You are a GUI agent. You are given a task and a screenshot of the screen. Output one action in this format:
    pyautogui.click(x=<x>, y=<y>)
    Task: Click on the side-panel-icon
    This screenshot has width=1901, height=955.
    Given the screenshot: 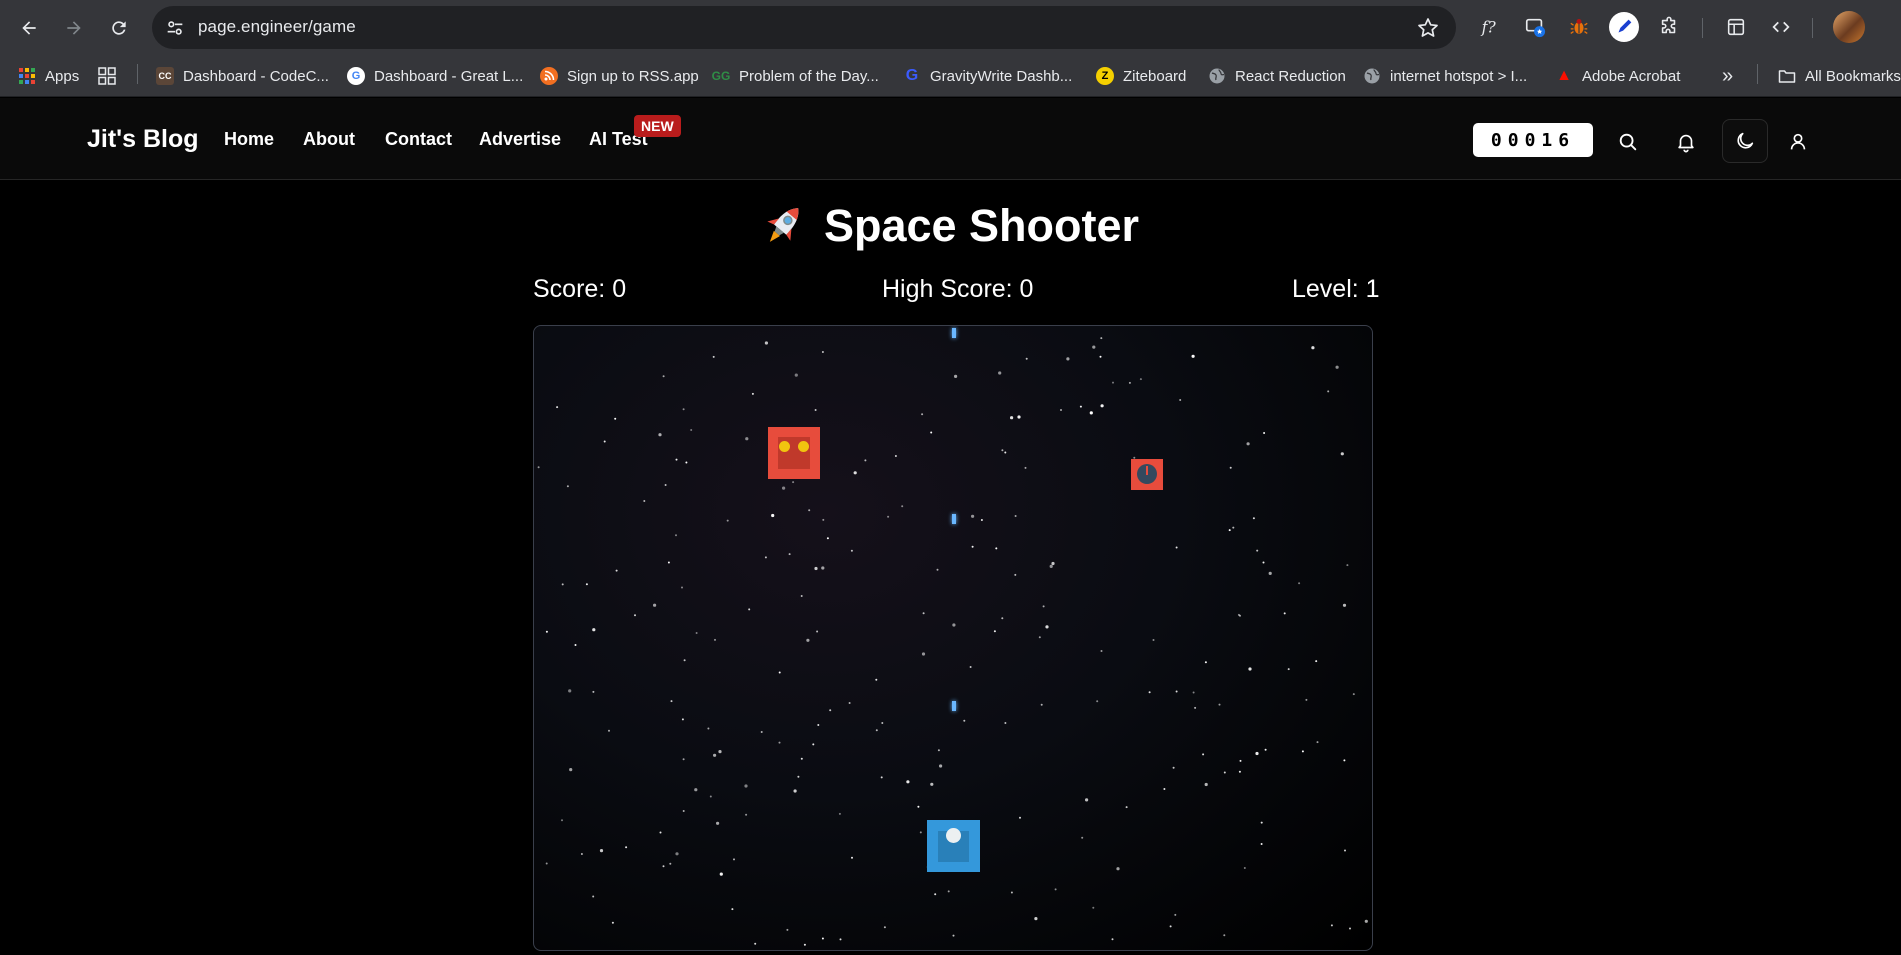 What is the action you would take?
    pyautogui.click(x=1736, y=27)
    